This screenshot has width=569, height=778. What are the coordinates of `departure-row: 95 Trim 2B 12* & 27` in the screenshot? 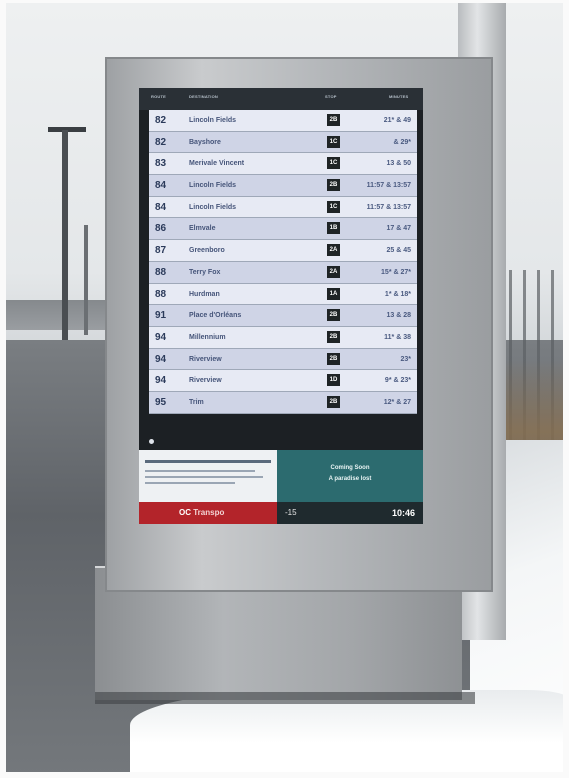 It's located at (283, 402).